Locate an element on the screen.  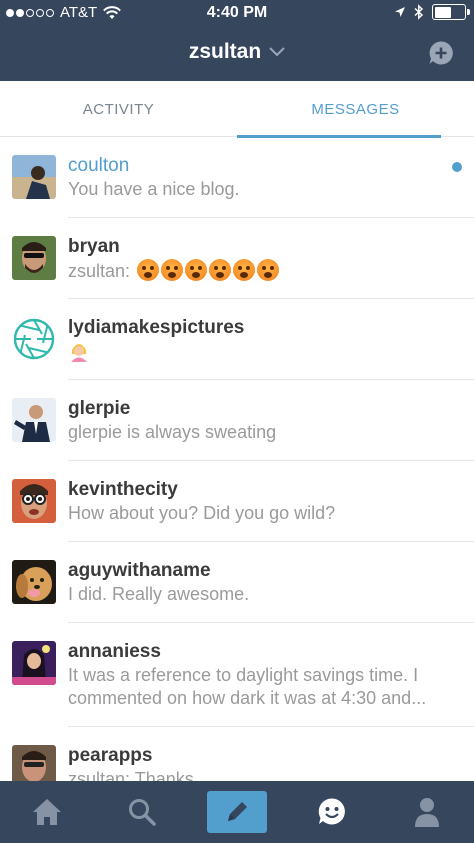
status-icons is located at coordinates (432, 12).